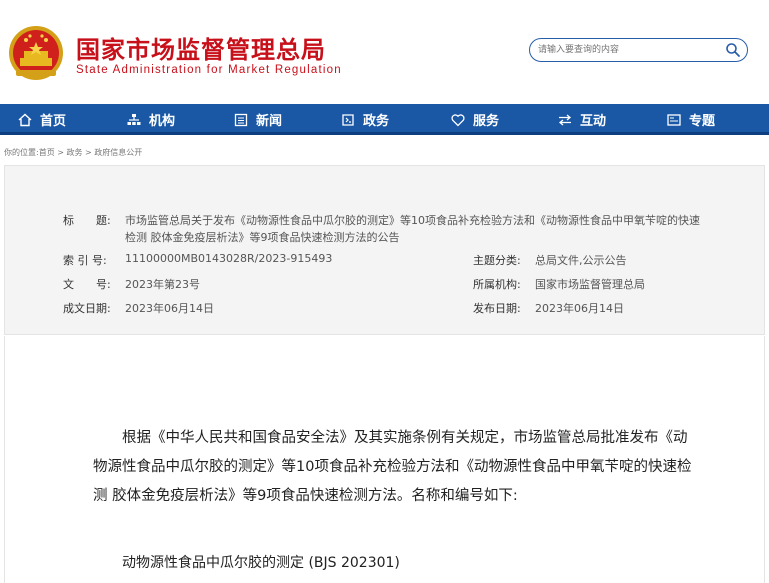 Image resolution: width=769 pixels, height=583 pixels. What do you see at coordinates (581, 260) in the screenshot?
I see `meta-category-value: 总局文件,公示公告` at bounding box center [581, 260].